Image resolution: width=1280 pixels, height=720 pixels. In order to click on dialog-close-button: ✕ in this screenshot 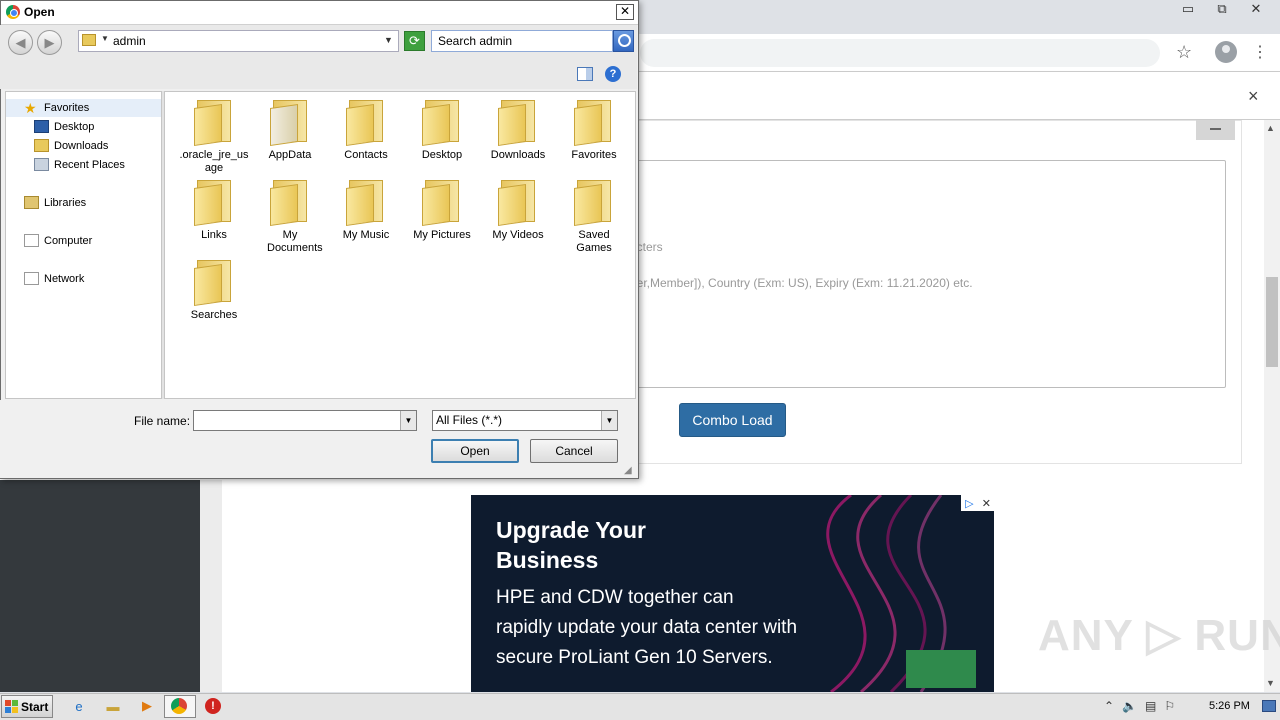, I will do `click(625, 12)`.